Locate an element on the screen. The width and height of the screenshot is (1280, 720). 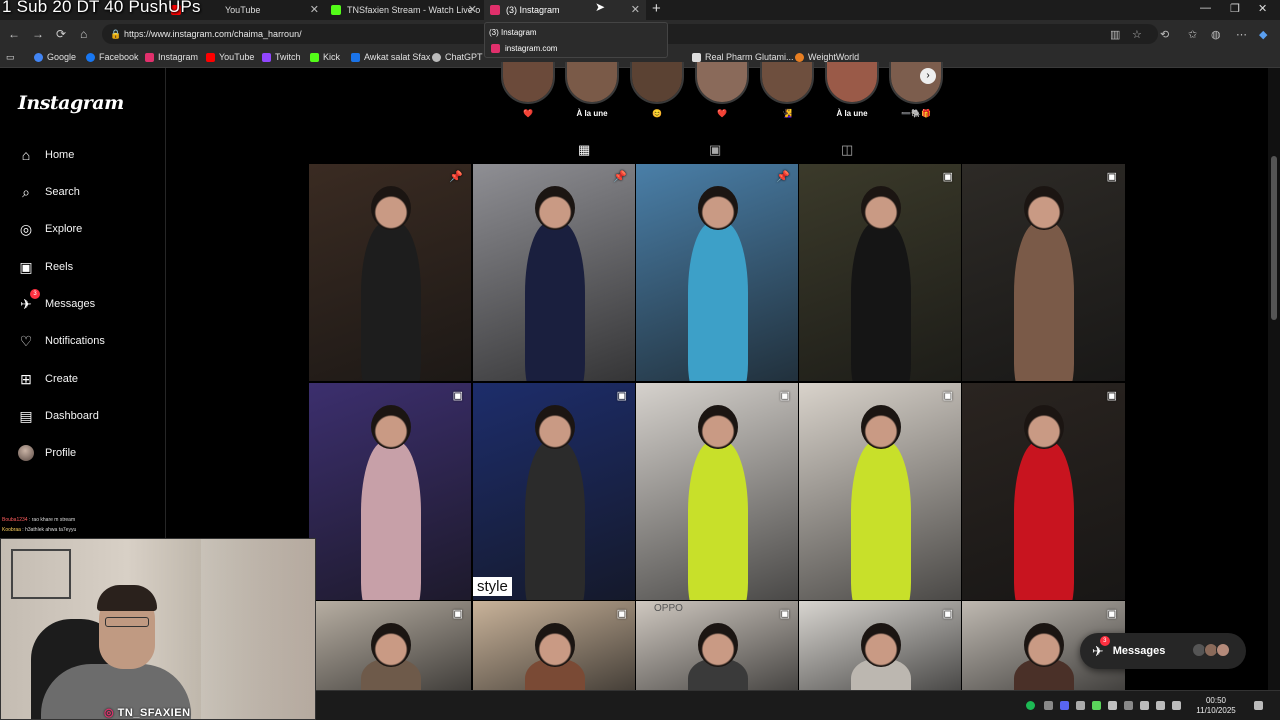
instagram-logo: Instagram is located at coordinates (71, 103).